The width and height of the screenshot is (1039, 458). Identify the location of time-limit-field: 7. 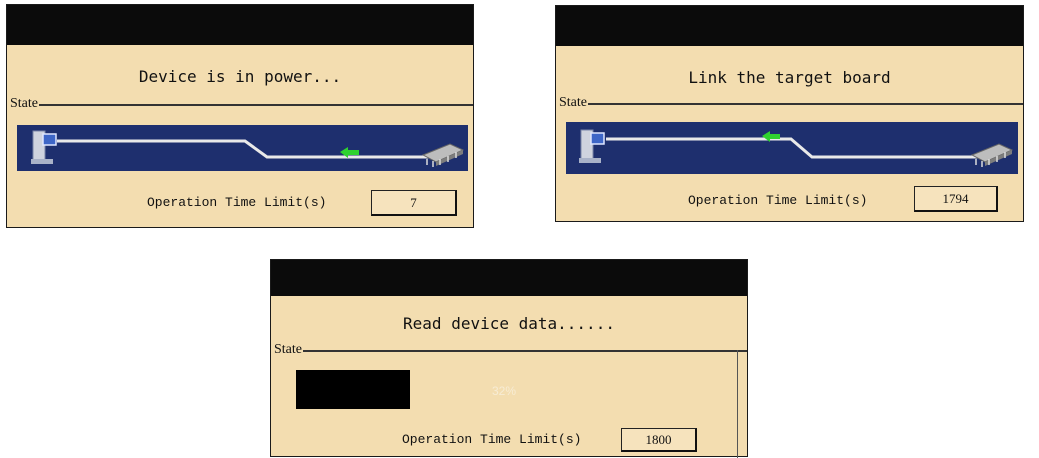
(414, 203).